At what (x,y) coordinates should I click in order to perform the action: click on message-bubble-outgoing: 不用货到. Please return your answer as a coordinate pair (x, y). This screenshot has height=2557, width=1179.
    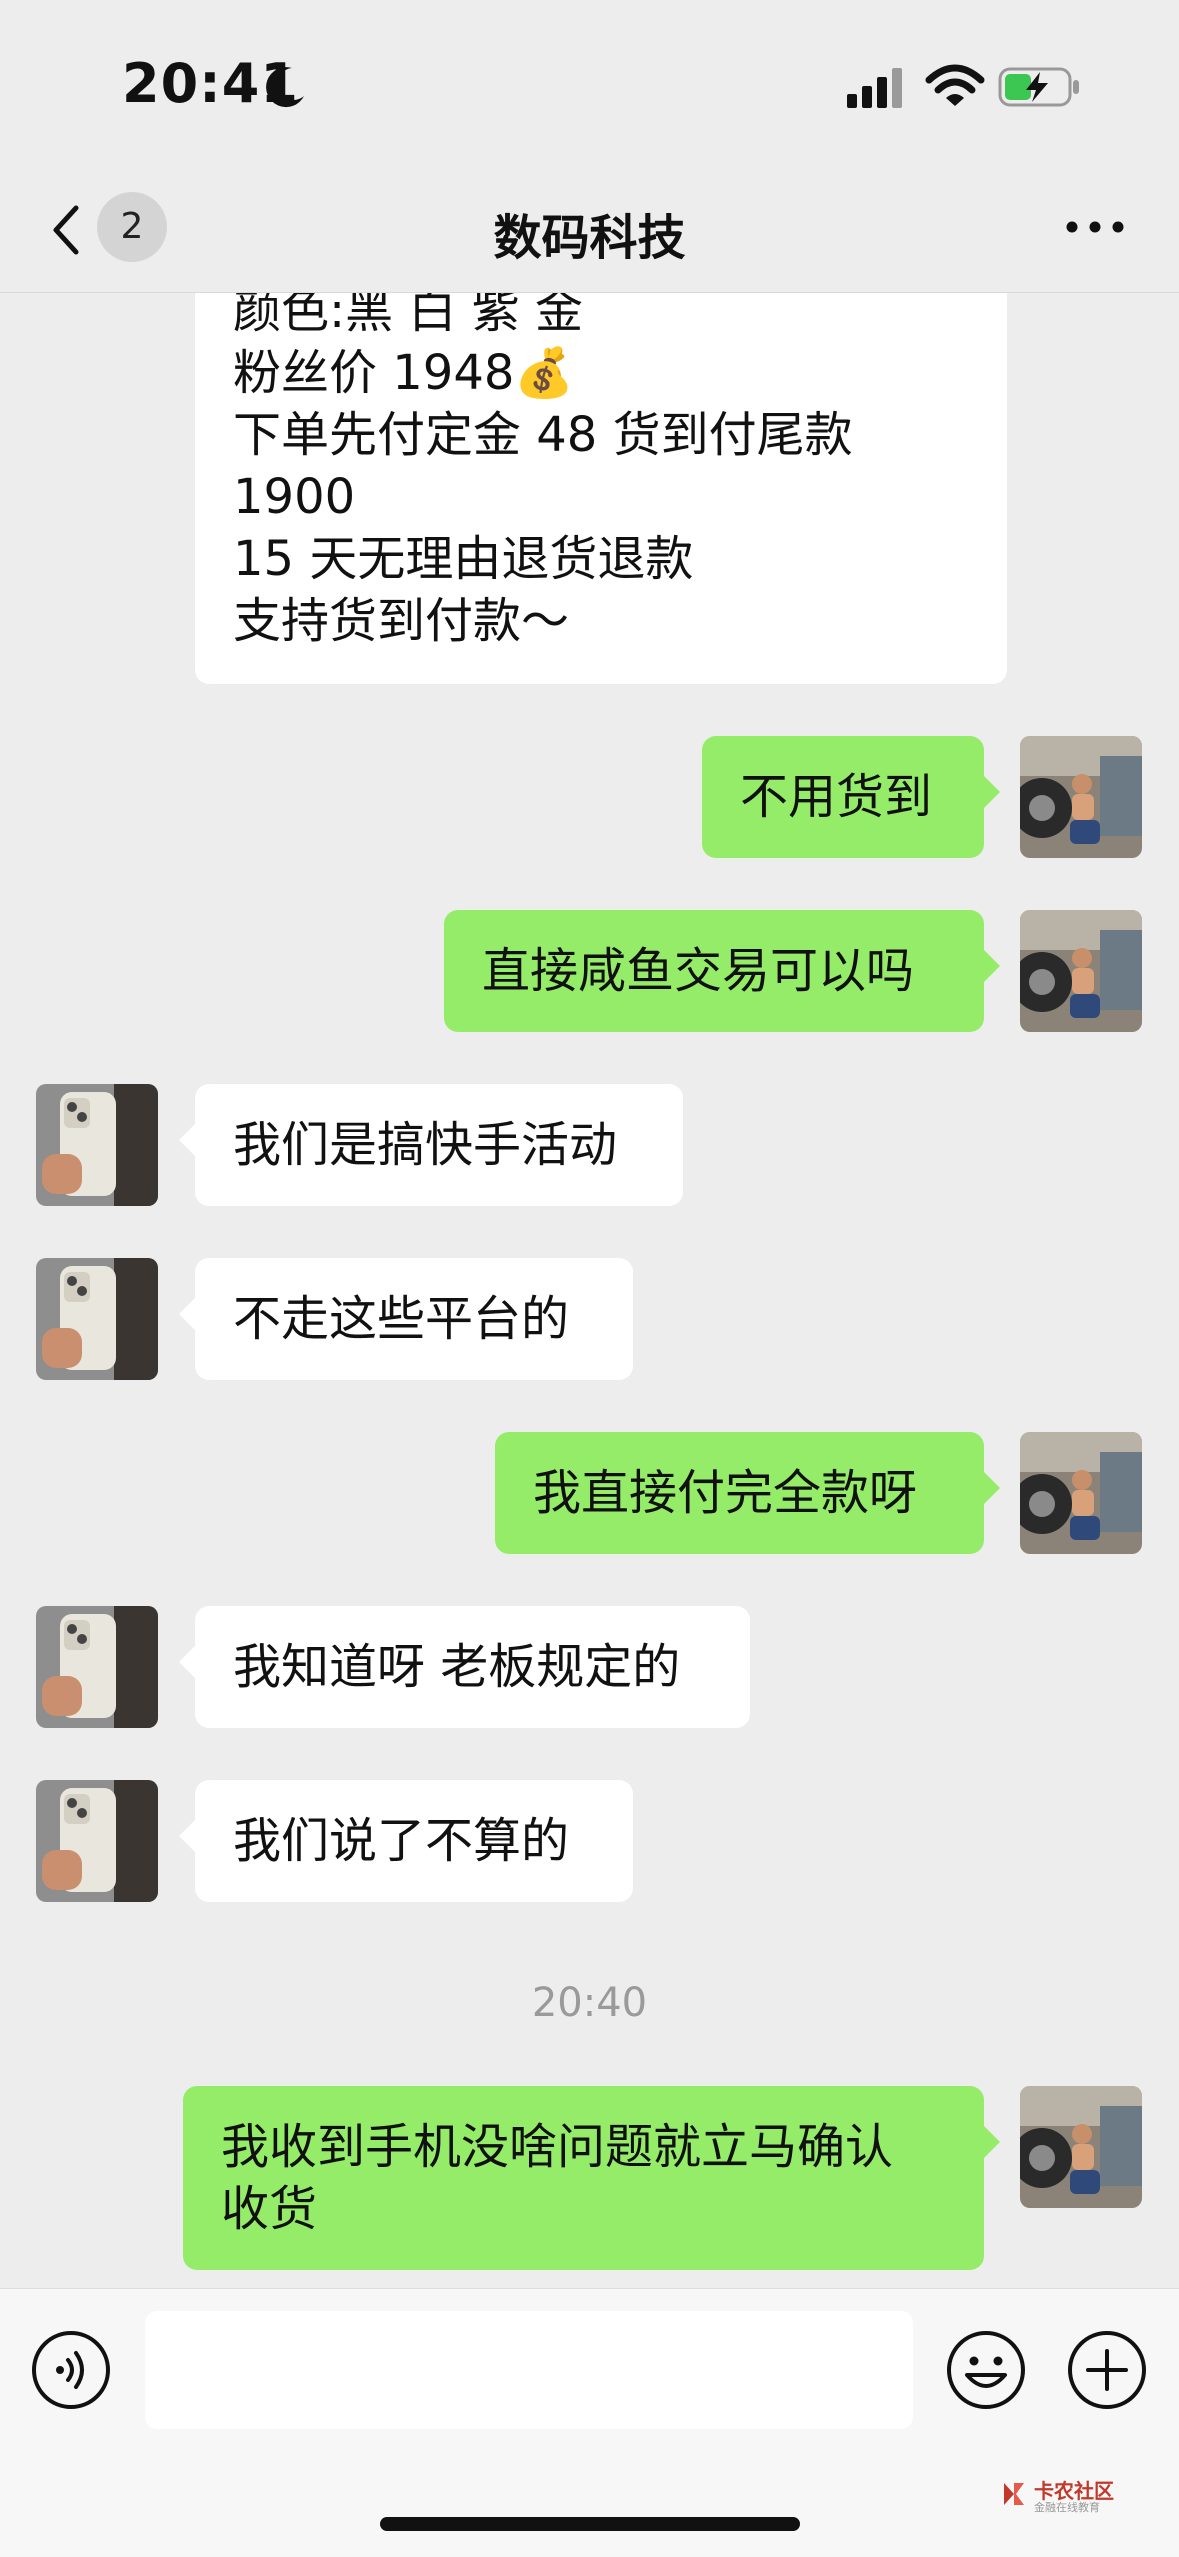
    Looking at the image, I should click on (851, 797).